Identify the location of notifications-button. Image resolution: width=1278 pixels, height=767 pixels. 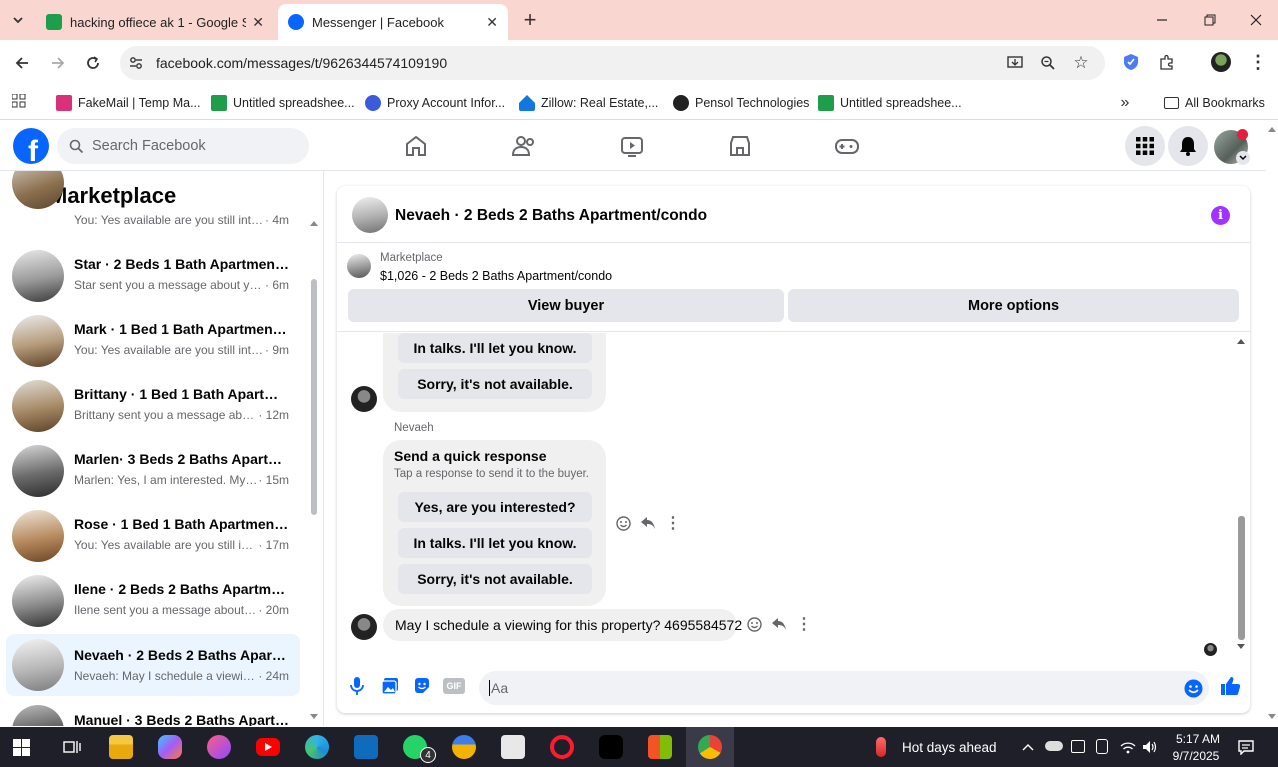
(1188, 146).